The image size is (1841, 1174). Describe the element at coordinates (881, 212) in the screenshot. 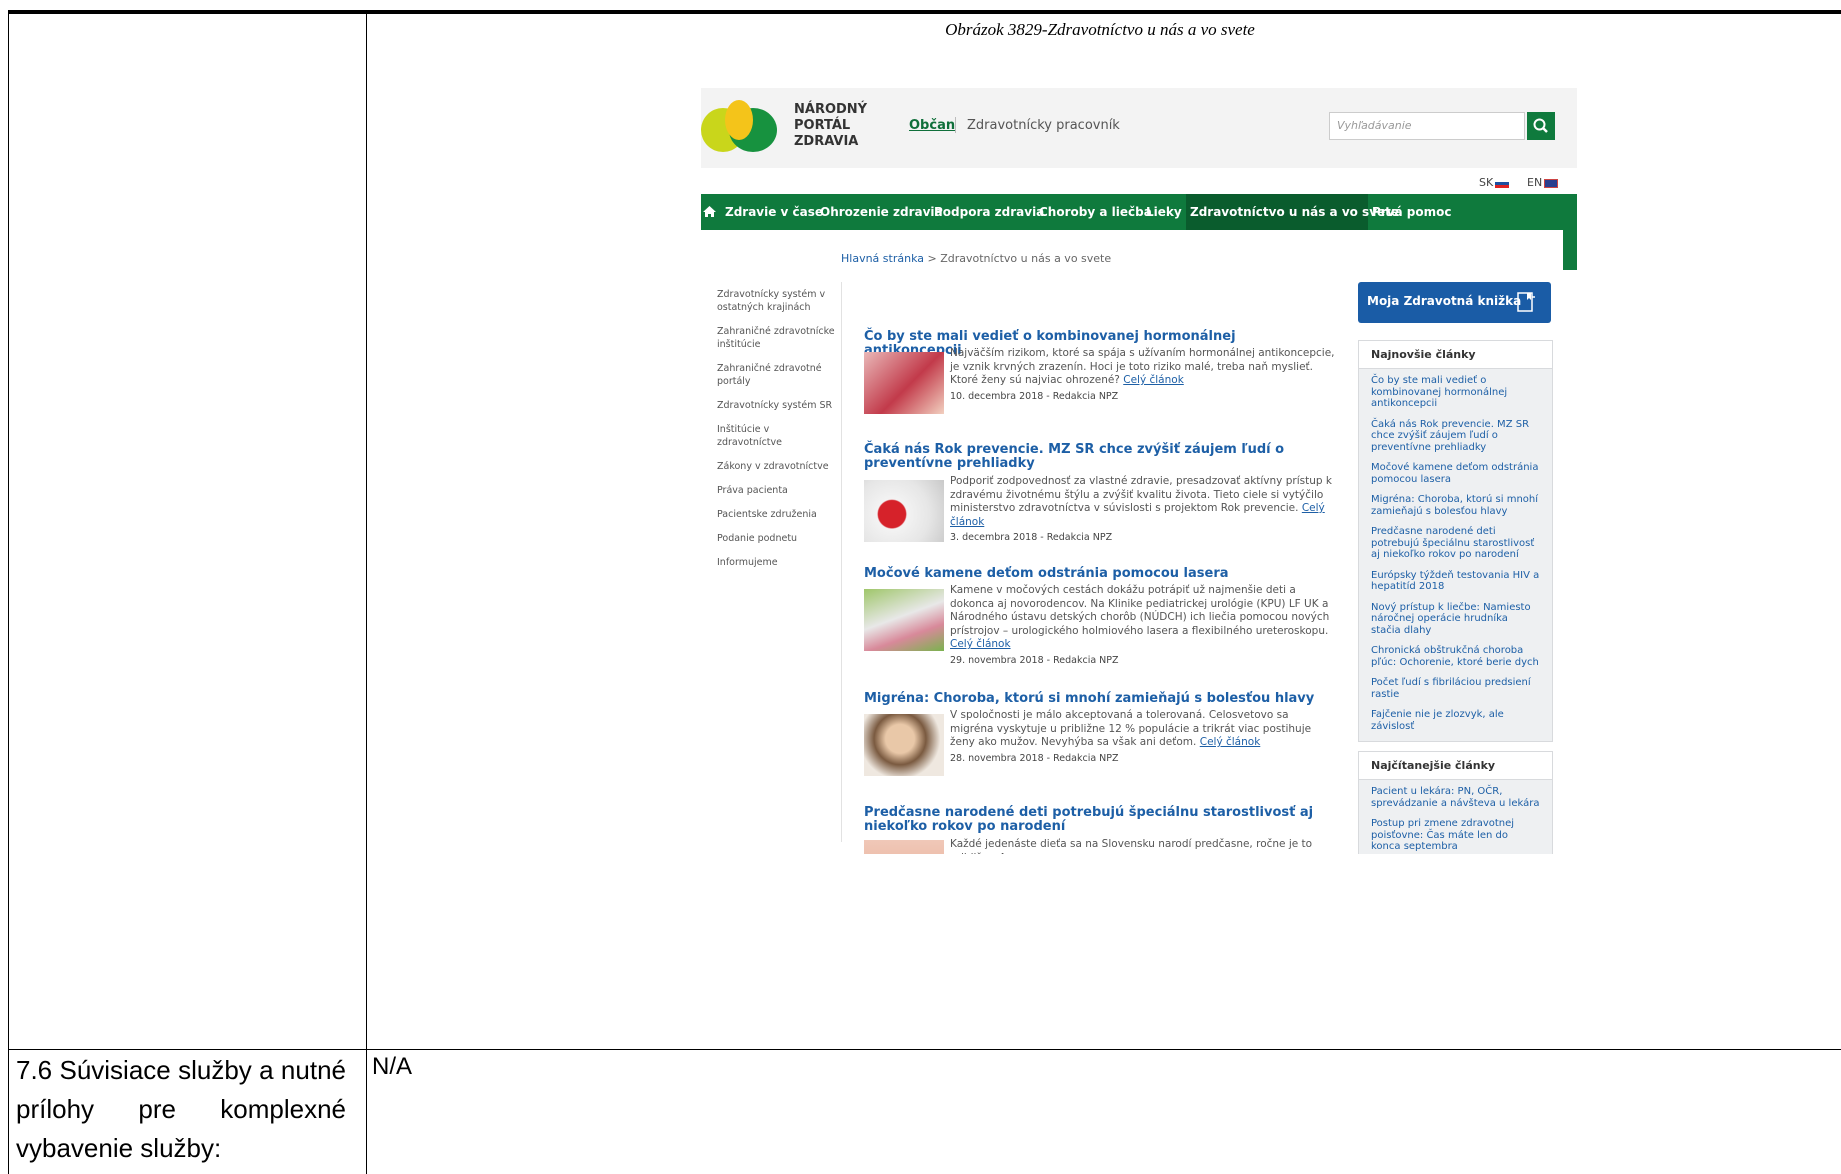

I see `nav-ohrozenie-zdravia: Ohrozenie zdravia` at that location.